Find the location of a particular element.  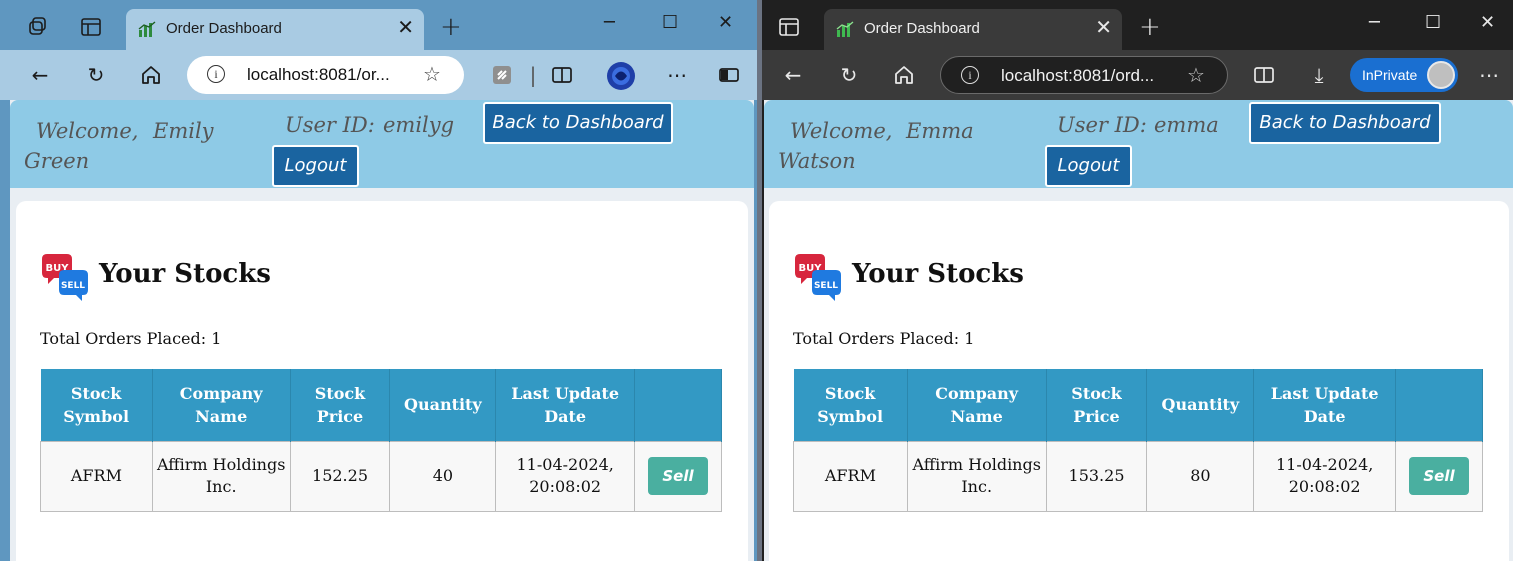

cell-price: 153.25 is located at coordinates (1096, 476).